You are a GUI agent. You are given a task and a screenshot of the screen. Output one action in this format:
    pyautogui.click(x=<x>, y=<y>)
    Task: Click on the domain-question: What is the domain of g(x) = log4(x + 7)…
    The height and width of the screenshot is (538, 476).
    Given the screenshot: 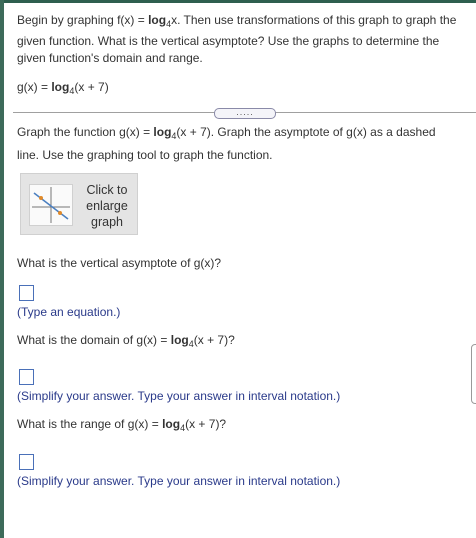 What is the action you would take?
    pyautogui.click(x=239, y=342)
    